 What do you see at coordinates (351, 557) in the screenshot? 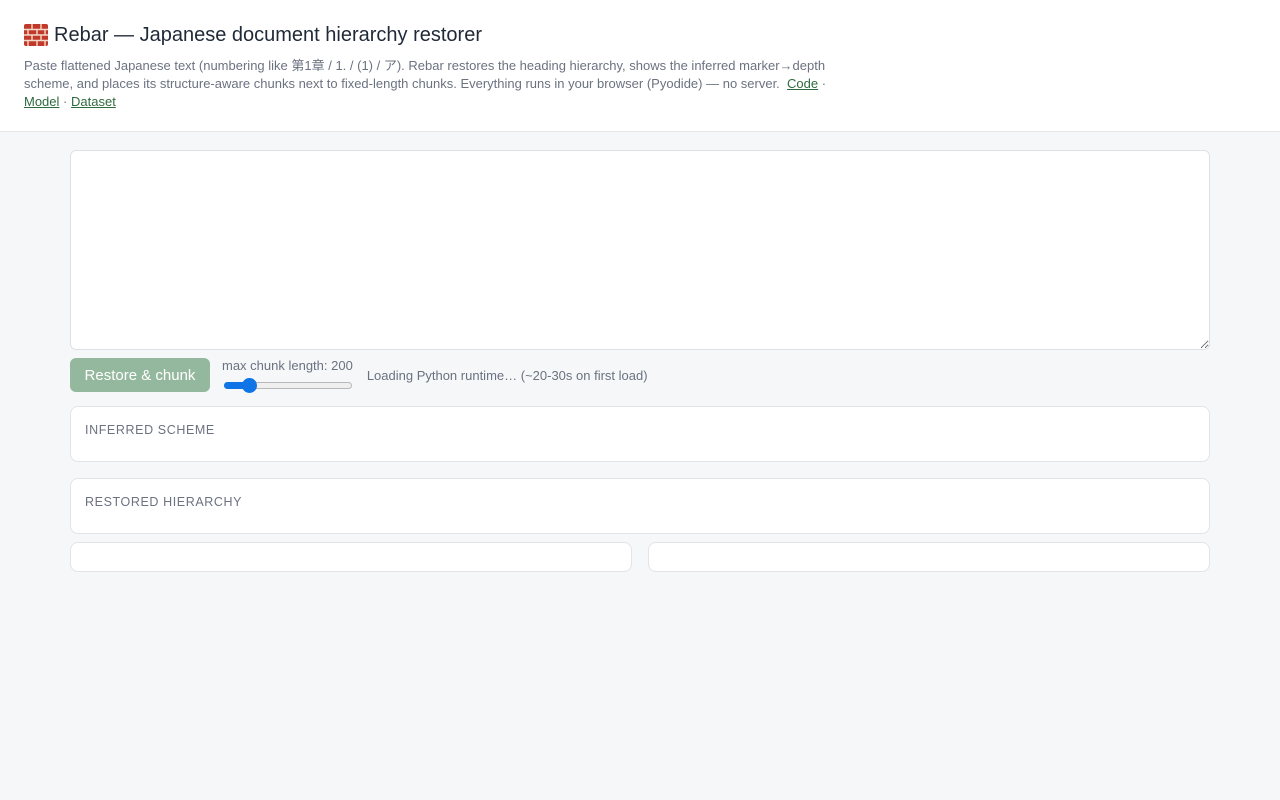
I see `structure-chunks-panel` at bounding box center [351, 557].